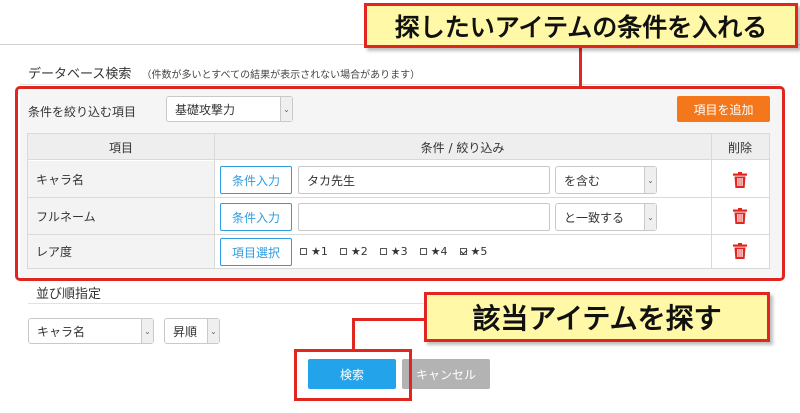  I want to click on cancel-button: キャンセル, so click(446, 374).